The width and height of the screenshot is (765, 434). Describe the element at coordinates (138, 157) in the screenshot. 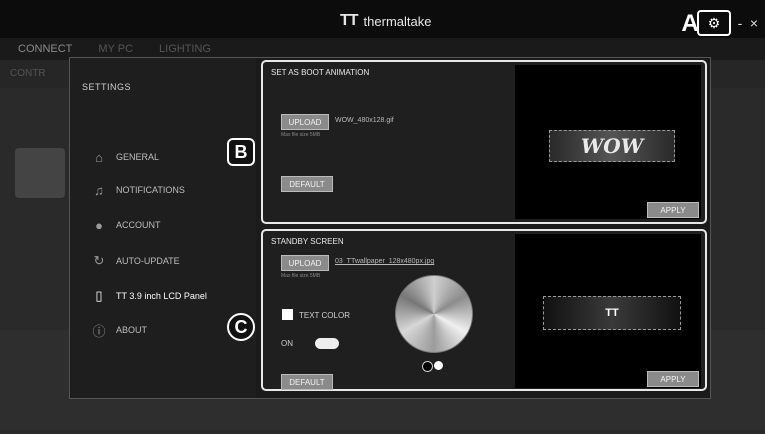

I see `sidebar-item-label: GENERAL` at that location.